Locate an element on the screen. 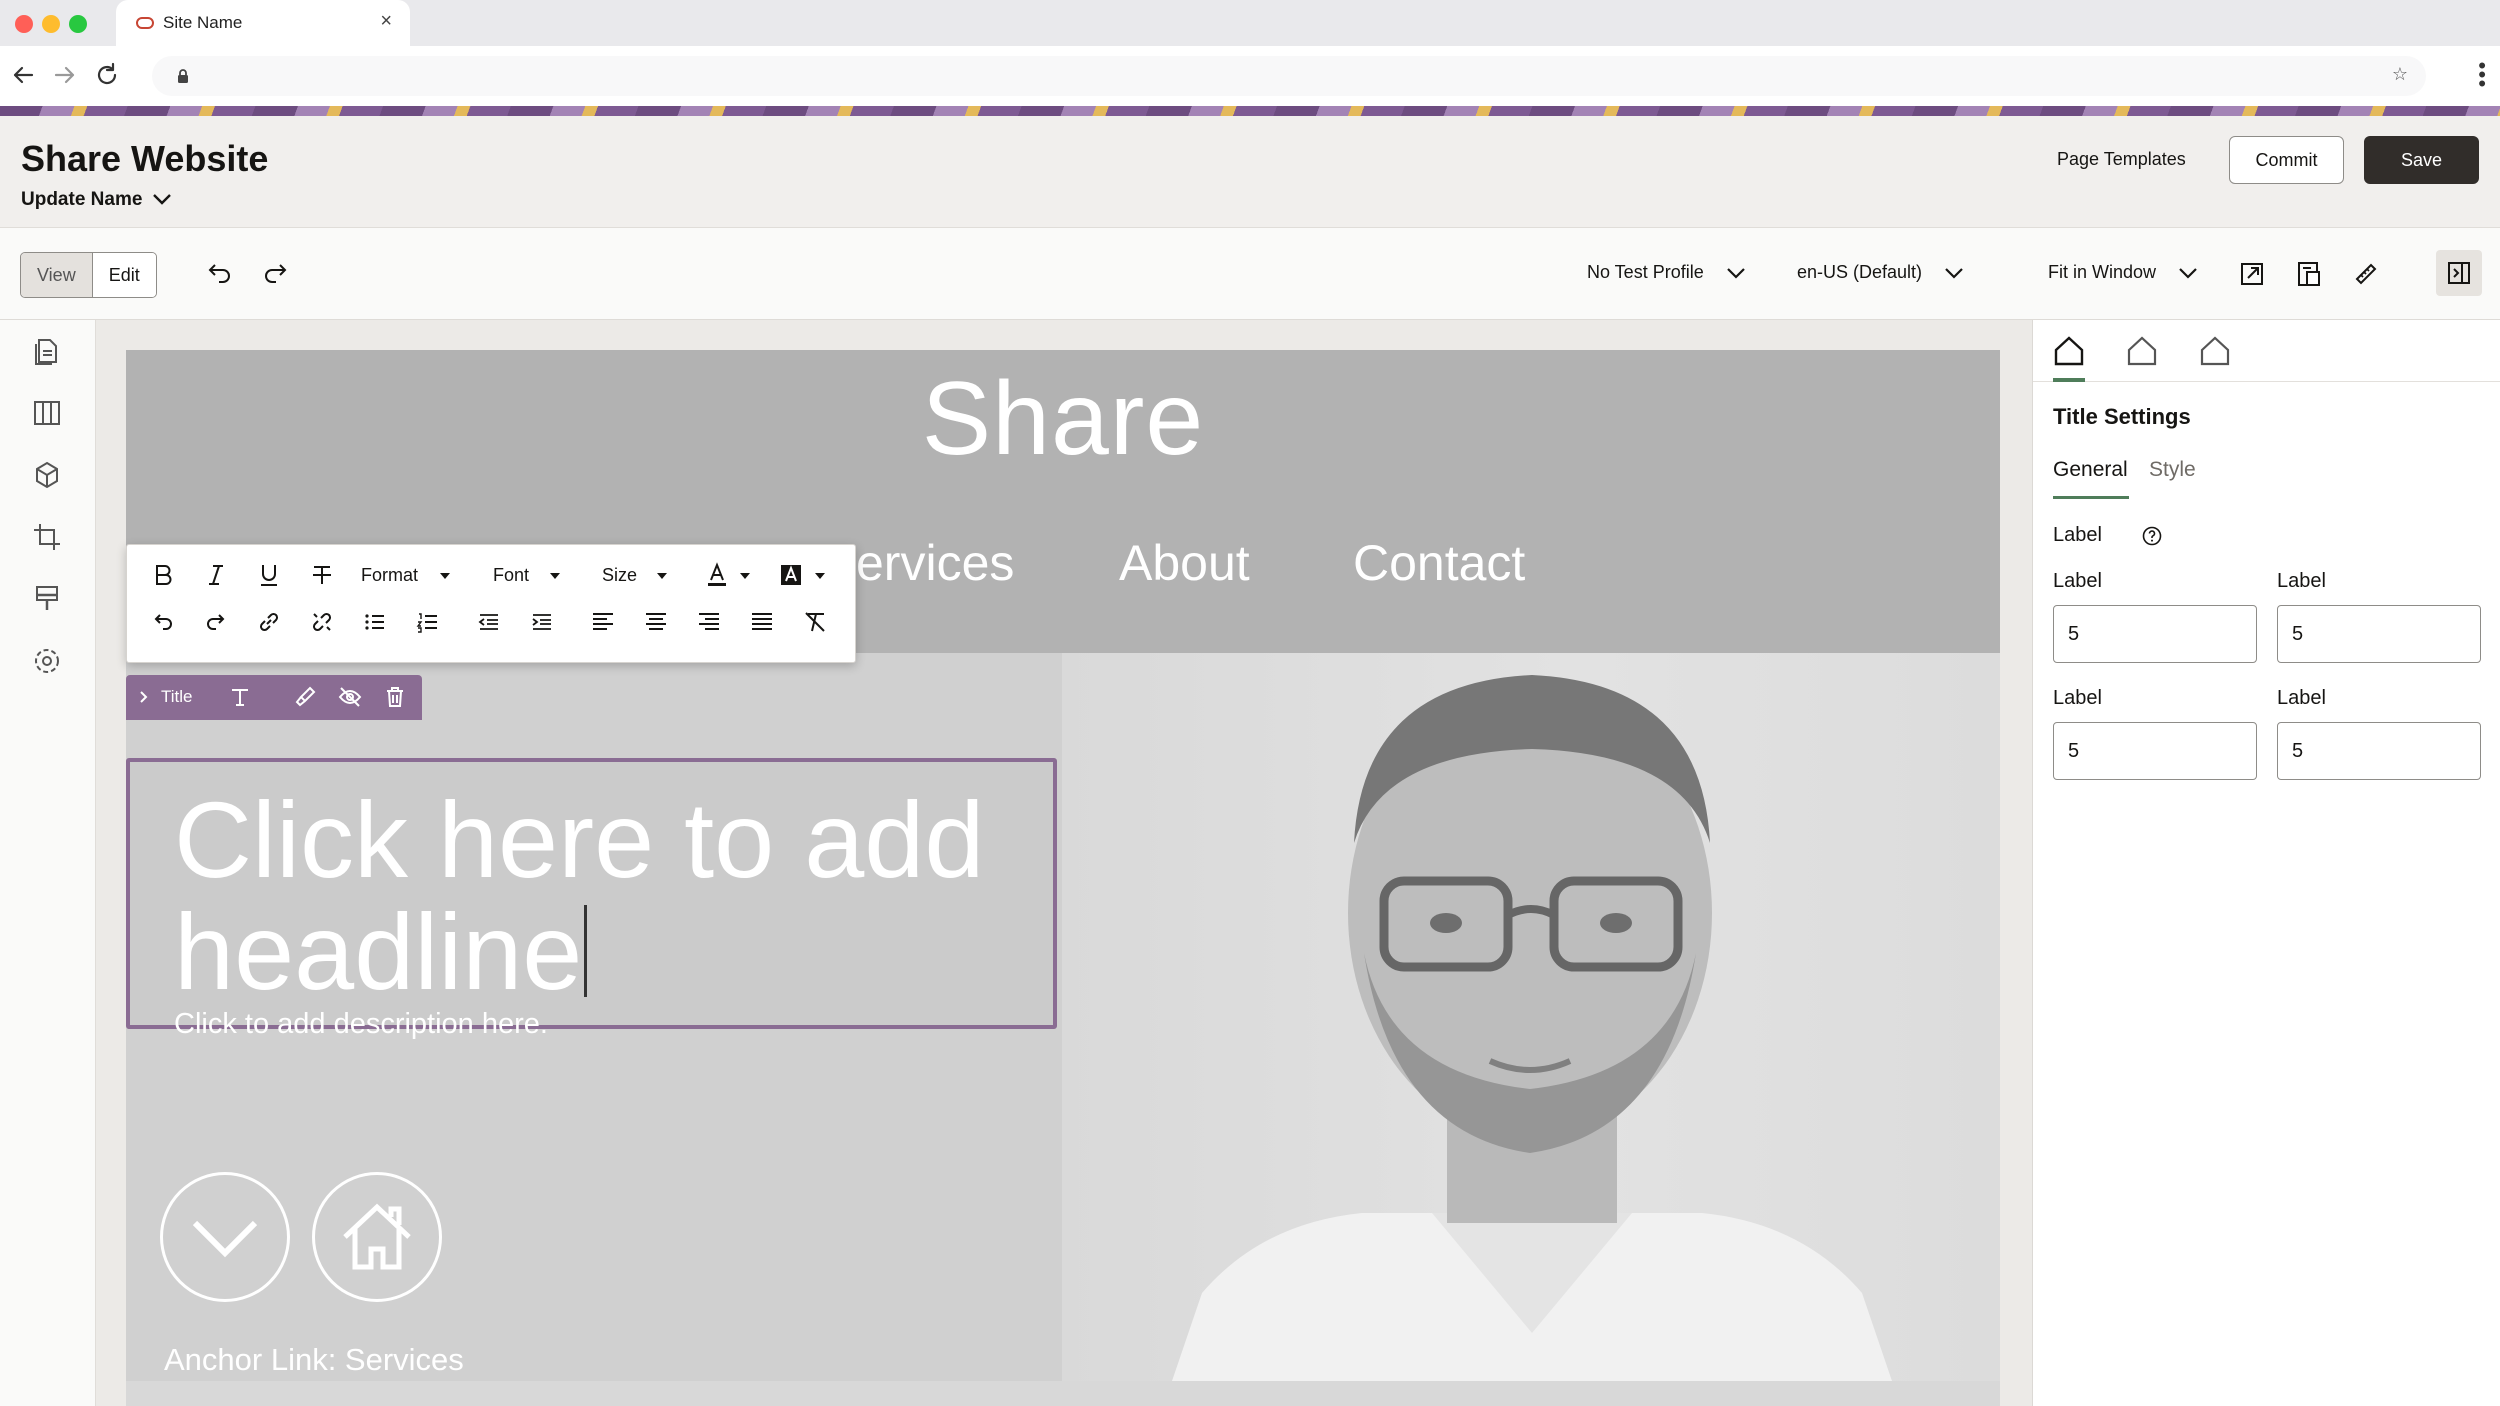  font-dropdown: Font is located at coordinates (511, 575).